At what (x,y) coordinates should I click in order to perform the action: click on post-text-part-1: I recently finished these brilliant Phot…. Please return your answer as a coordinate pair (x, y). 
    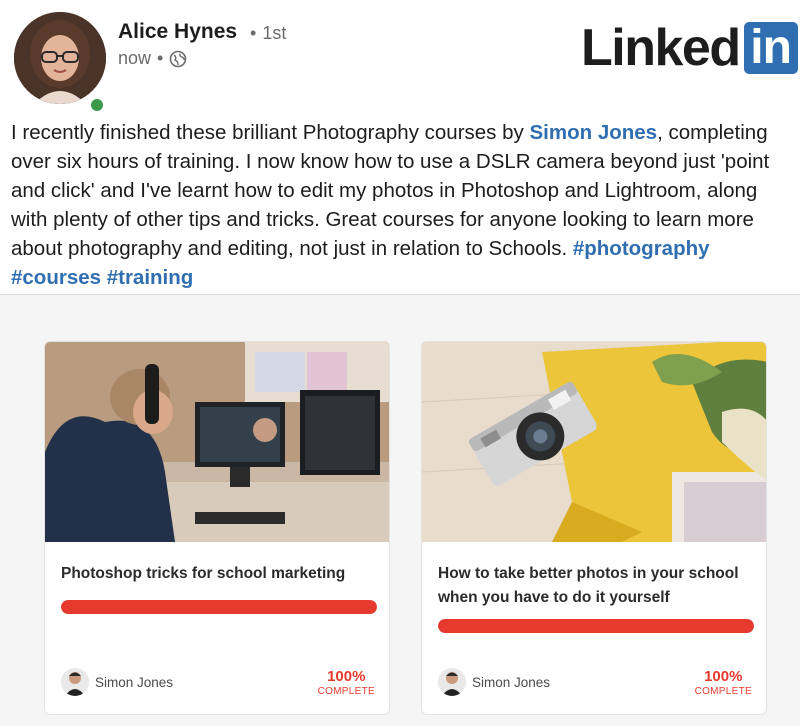
    Looking at the image, I should click on (270, 132).